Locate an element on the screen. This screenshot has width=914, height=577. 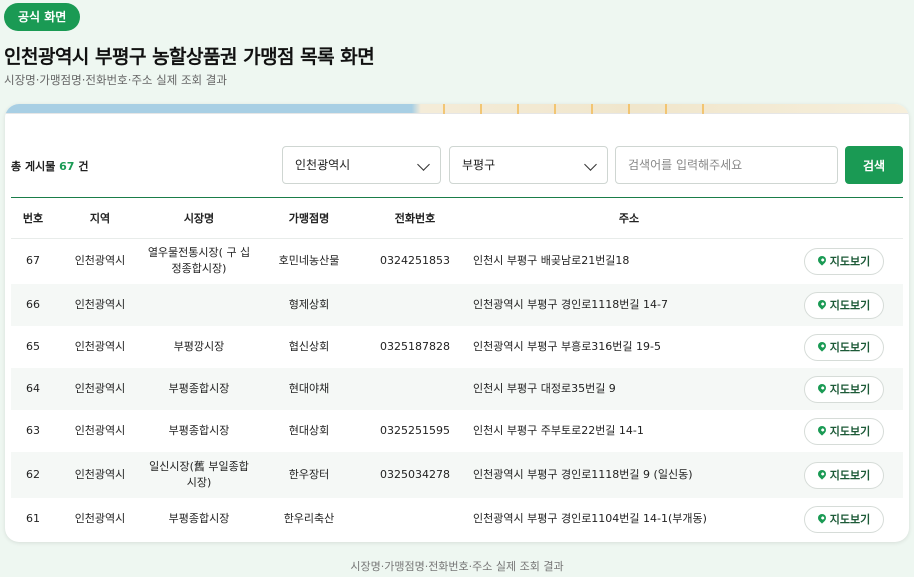
header-map is located at coordinates (844, 218).